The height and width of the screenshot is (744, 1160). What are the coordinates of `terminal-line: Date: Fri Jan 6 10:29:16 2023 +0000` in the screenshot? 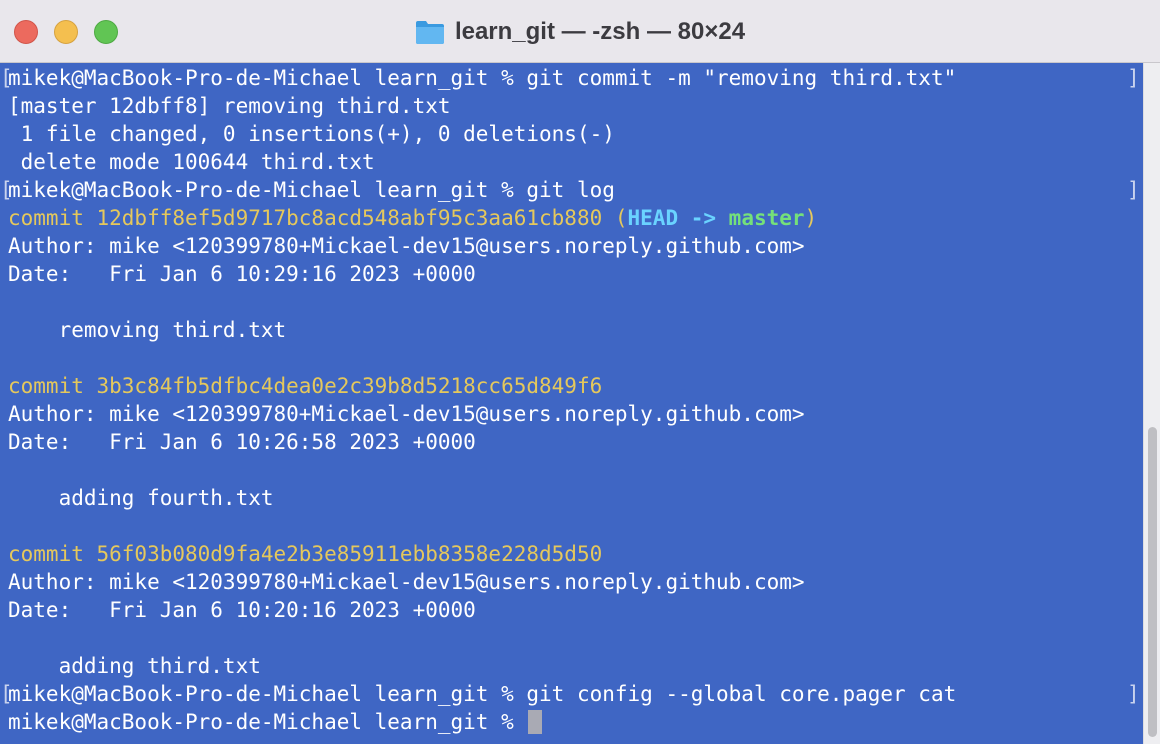 It's located at (242, 274).